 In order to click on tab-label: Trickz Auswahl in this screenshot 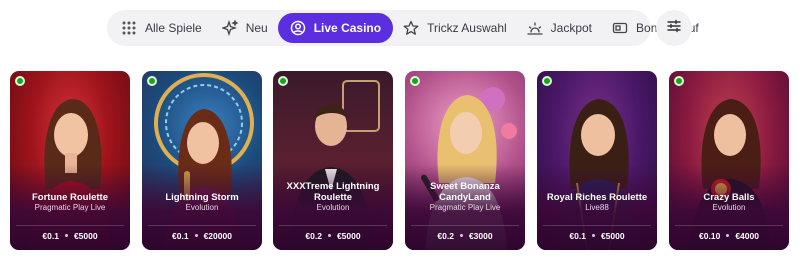, I will do `click(467, 28)`.